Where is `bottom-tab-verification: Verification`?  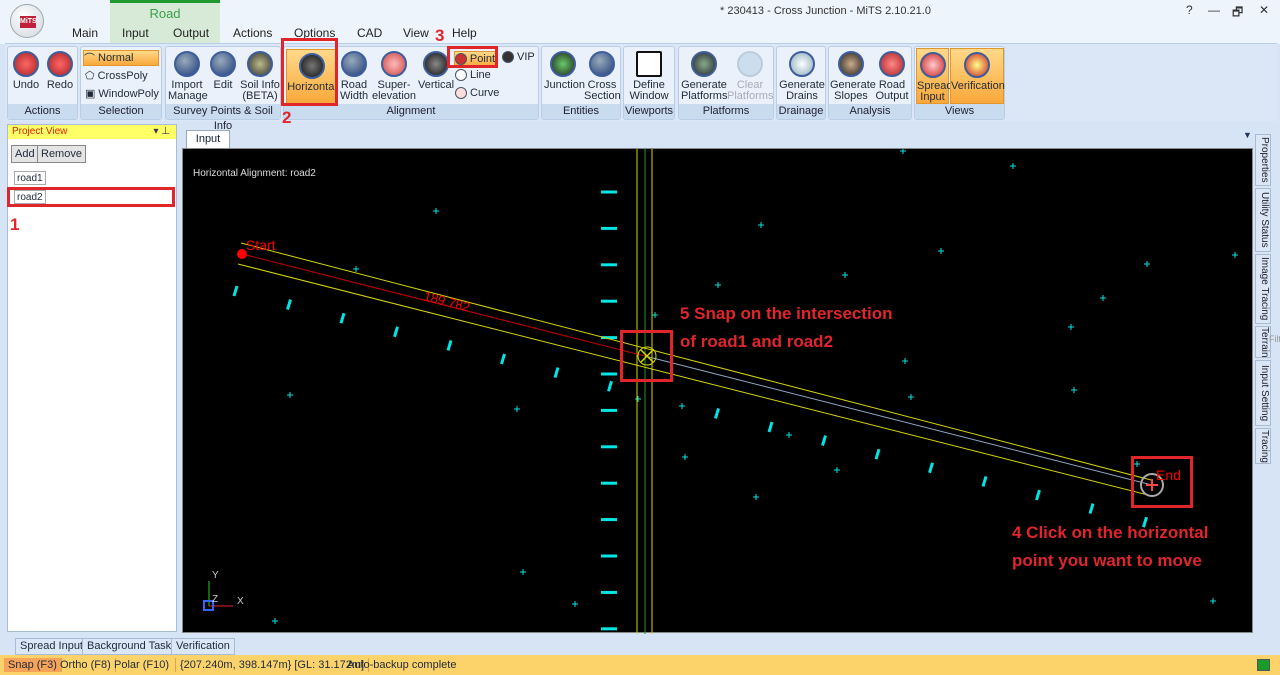 bottom-tab-verification: Verification is located at coordinates (203, 646).